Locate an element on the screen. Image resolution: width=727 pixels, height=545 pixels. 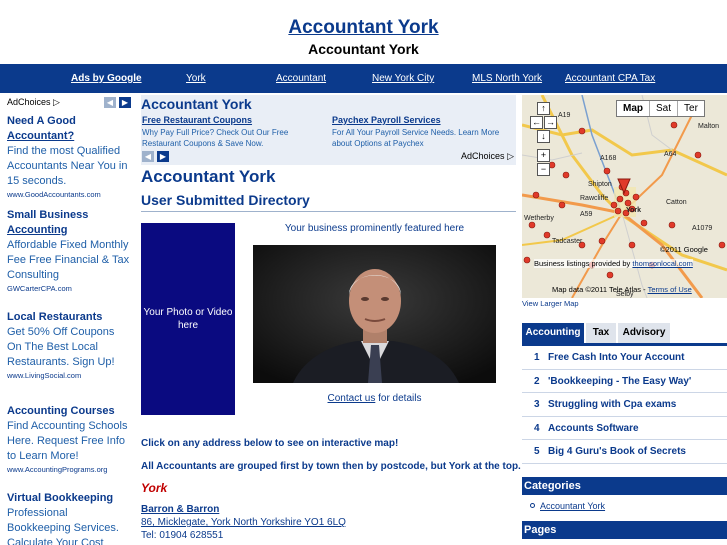
town-heading: York is located at coordinates (154, 488).